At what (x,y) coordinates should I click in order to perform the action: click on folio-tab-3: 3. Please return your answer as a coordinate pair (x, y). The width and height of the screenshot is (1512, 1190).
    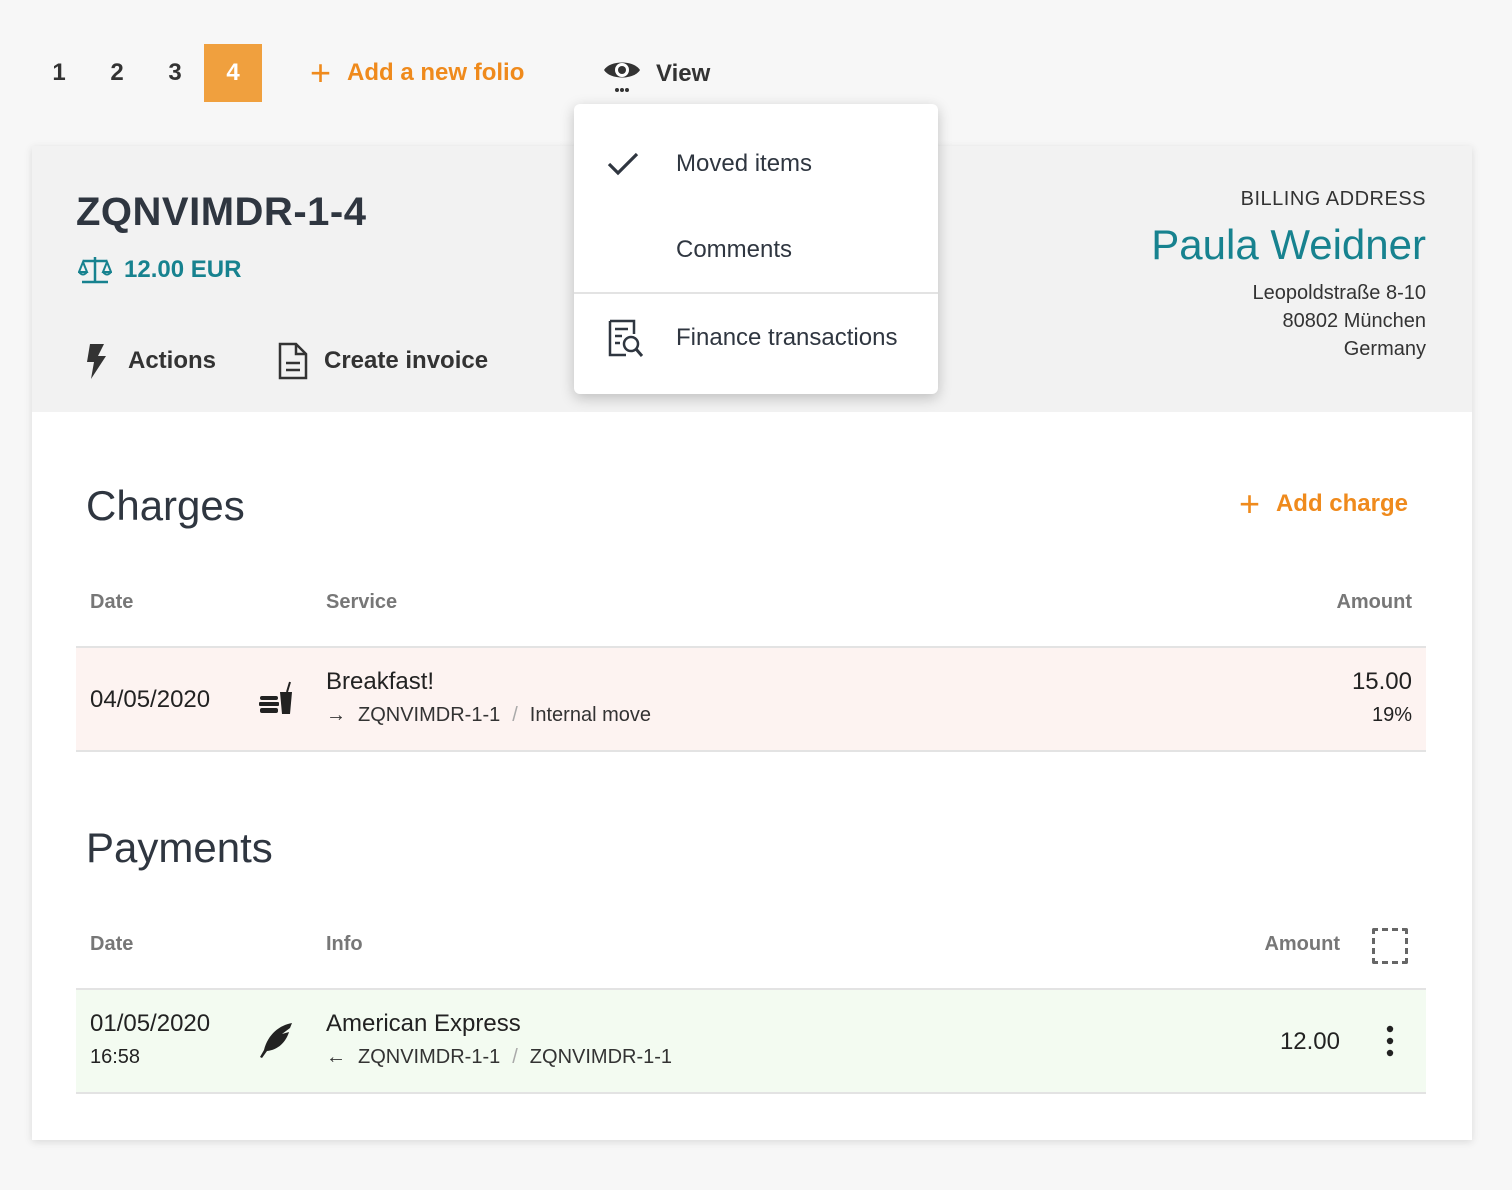
    Looking at the image, I should click on (175, 73).